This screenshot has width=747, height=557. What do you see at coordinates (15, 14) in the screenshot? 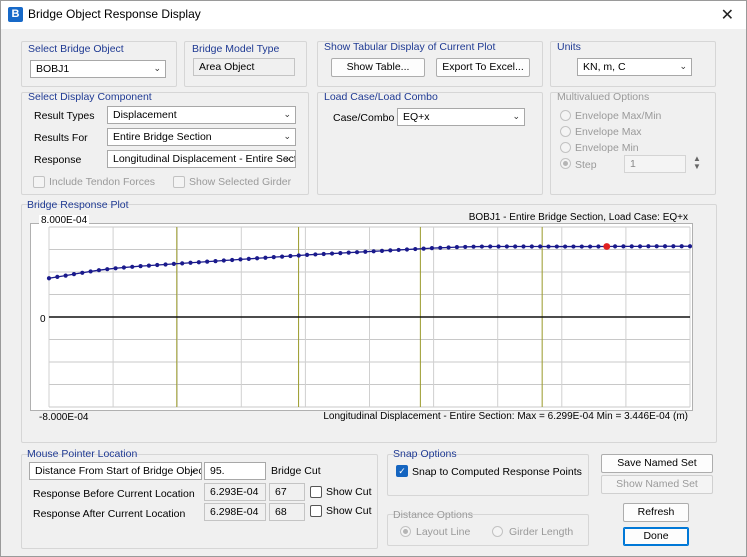
I see `app-icon: B` at bounding box center [15, 14].